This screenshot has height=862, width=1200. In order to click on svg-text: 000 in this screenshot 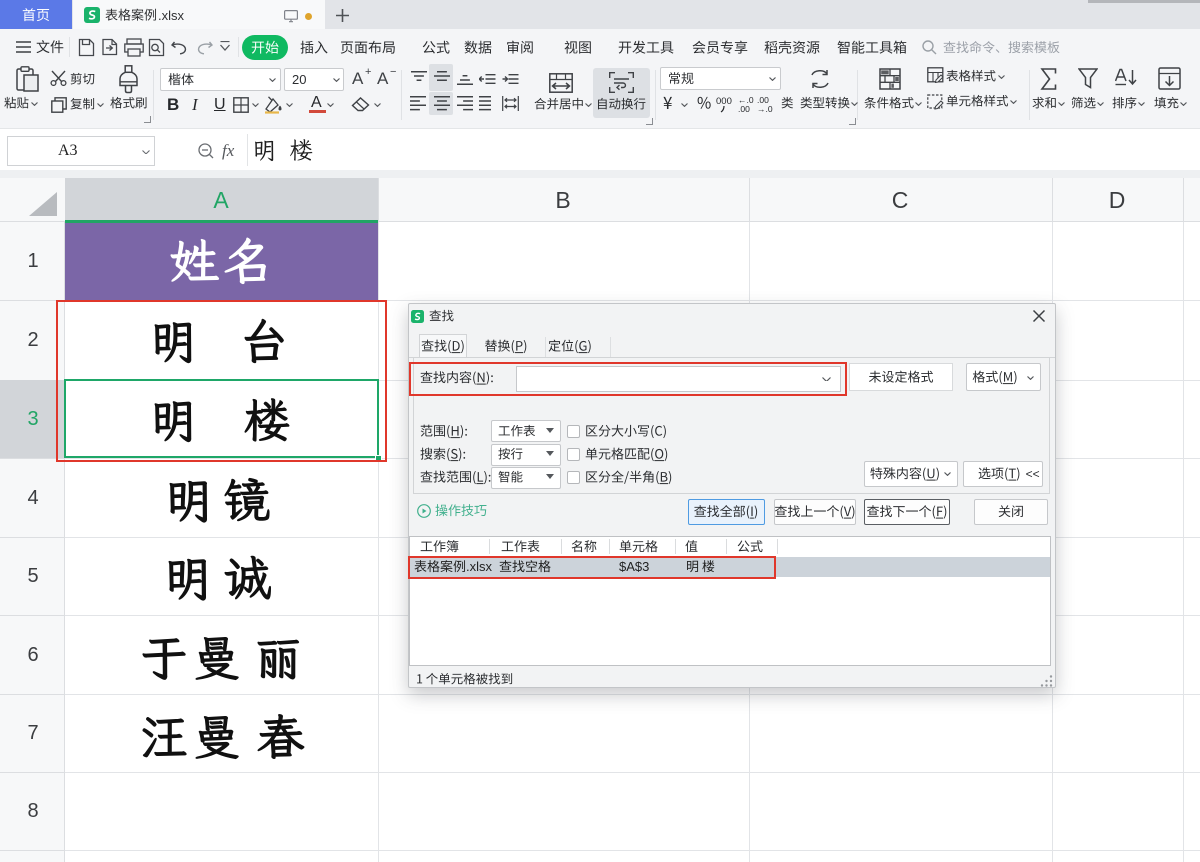, I will do `click(724, 101)`.